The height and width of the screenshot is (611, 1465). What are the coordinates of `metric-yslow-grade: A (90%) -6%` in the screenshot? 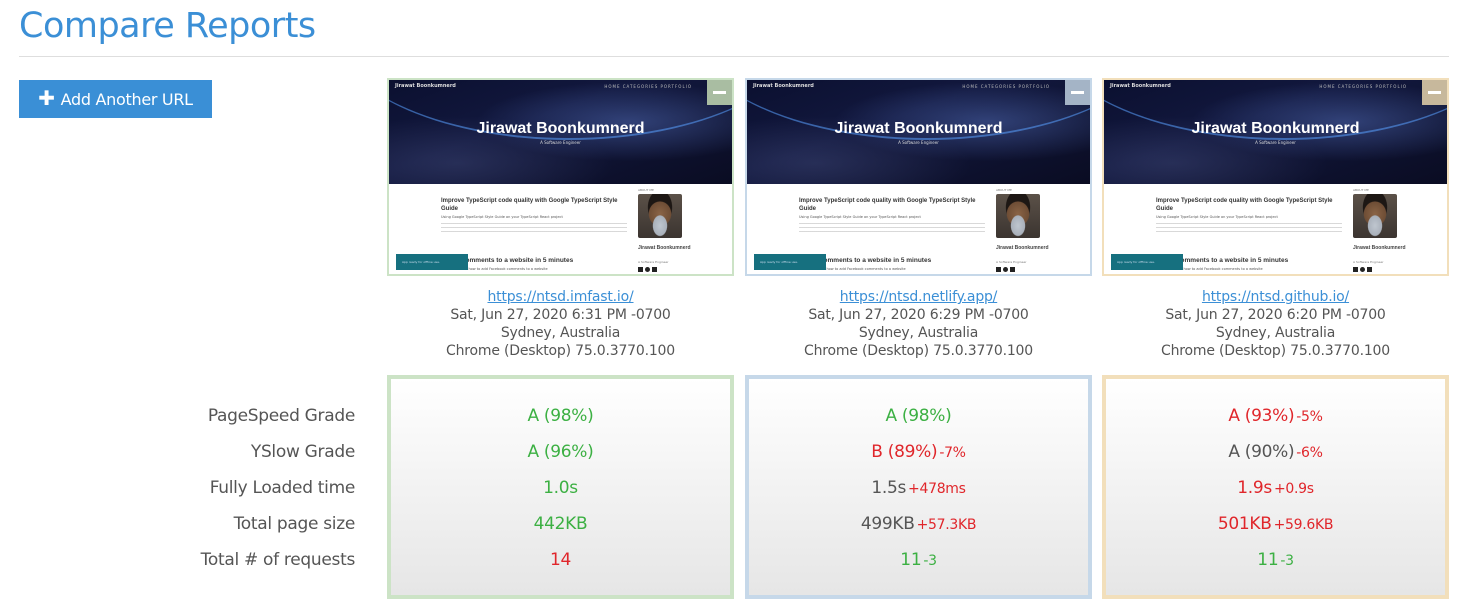 It's located at (1275, 452).